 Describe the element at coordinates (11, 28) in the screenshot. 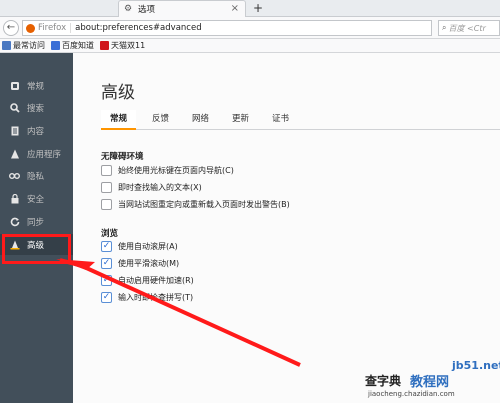

I see `back-button: ←` at that location.